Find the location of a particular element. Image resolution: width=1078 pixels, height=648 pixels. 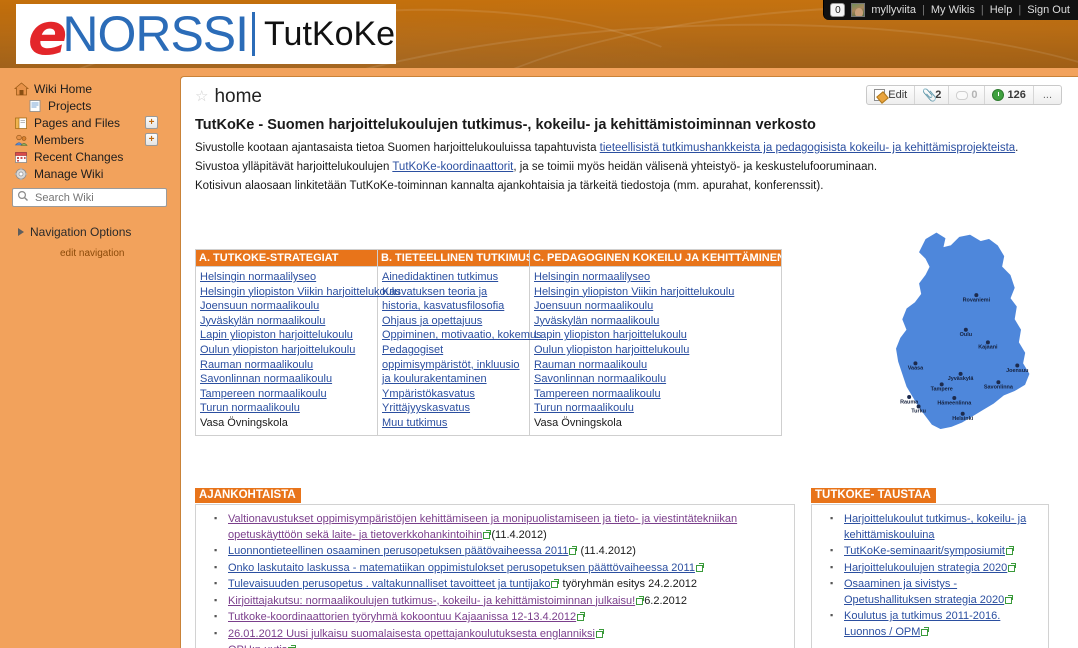

category-b-link: Ohjaus ja opettajuus is located at coordinates (432, 321).